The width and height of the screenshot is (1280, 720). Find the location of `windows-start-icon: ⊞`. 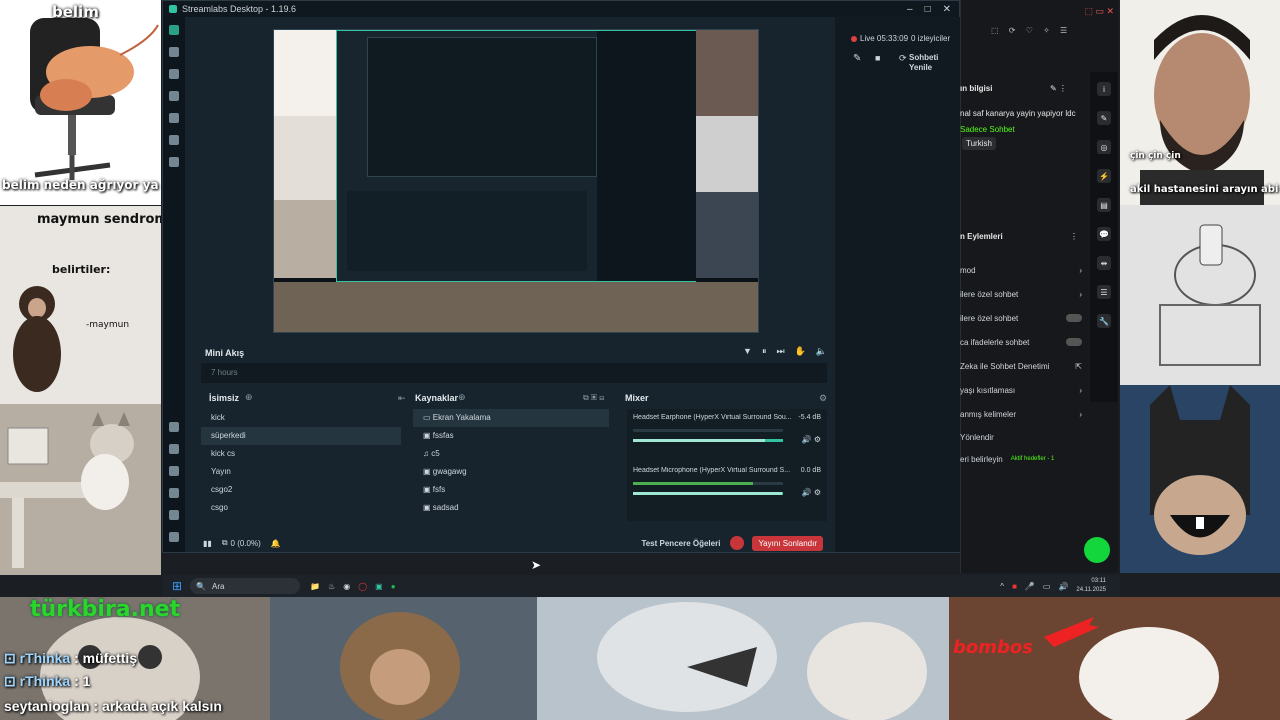

windows-start-icon: ⊞ is located at coordinates (177, 586).